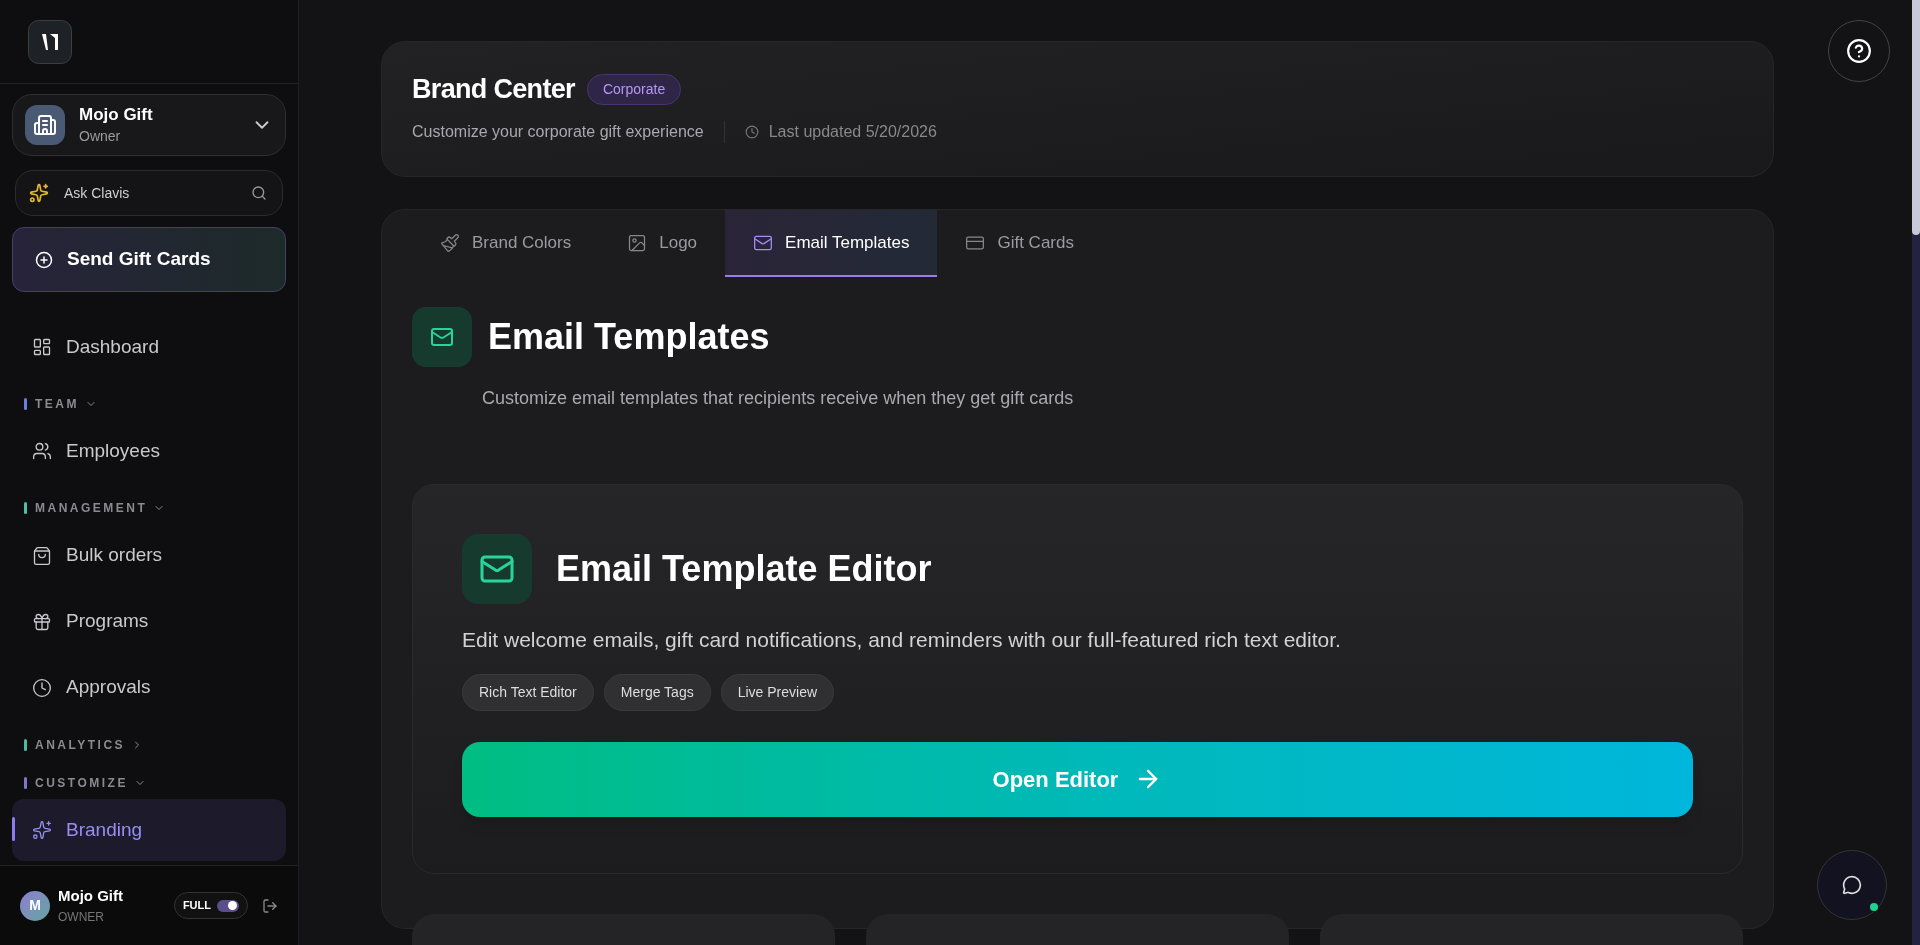 The image size is (1920, 945). Describe the element at coordinates (42, 621) in the screenshot. I see `gift-icon` at that location.